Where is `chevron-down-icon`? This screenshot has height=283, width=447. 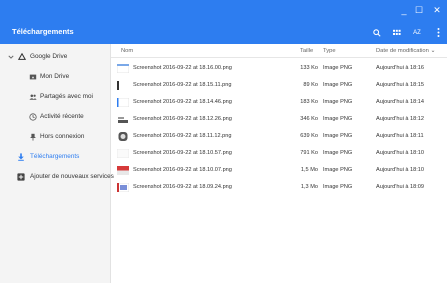
chevron-down-icon is located at coordinates (11, 57).